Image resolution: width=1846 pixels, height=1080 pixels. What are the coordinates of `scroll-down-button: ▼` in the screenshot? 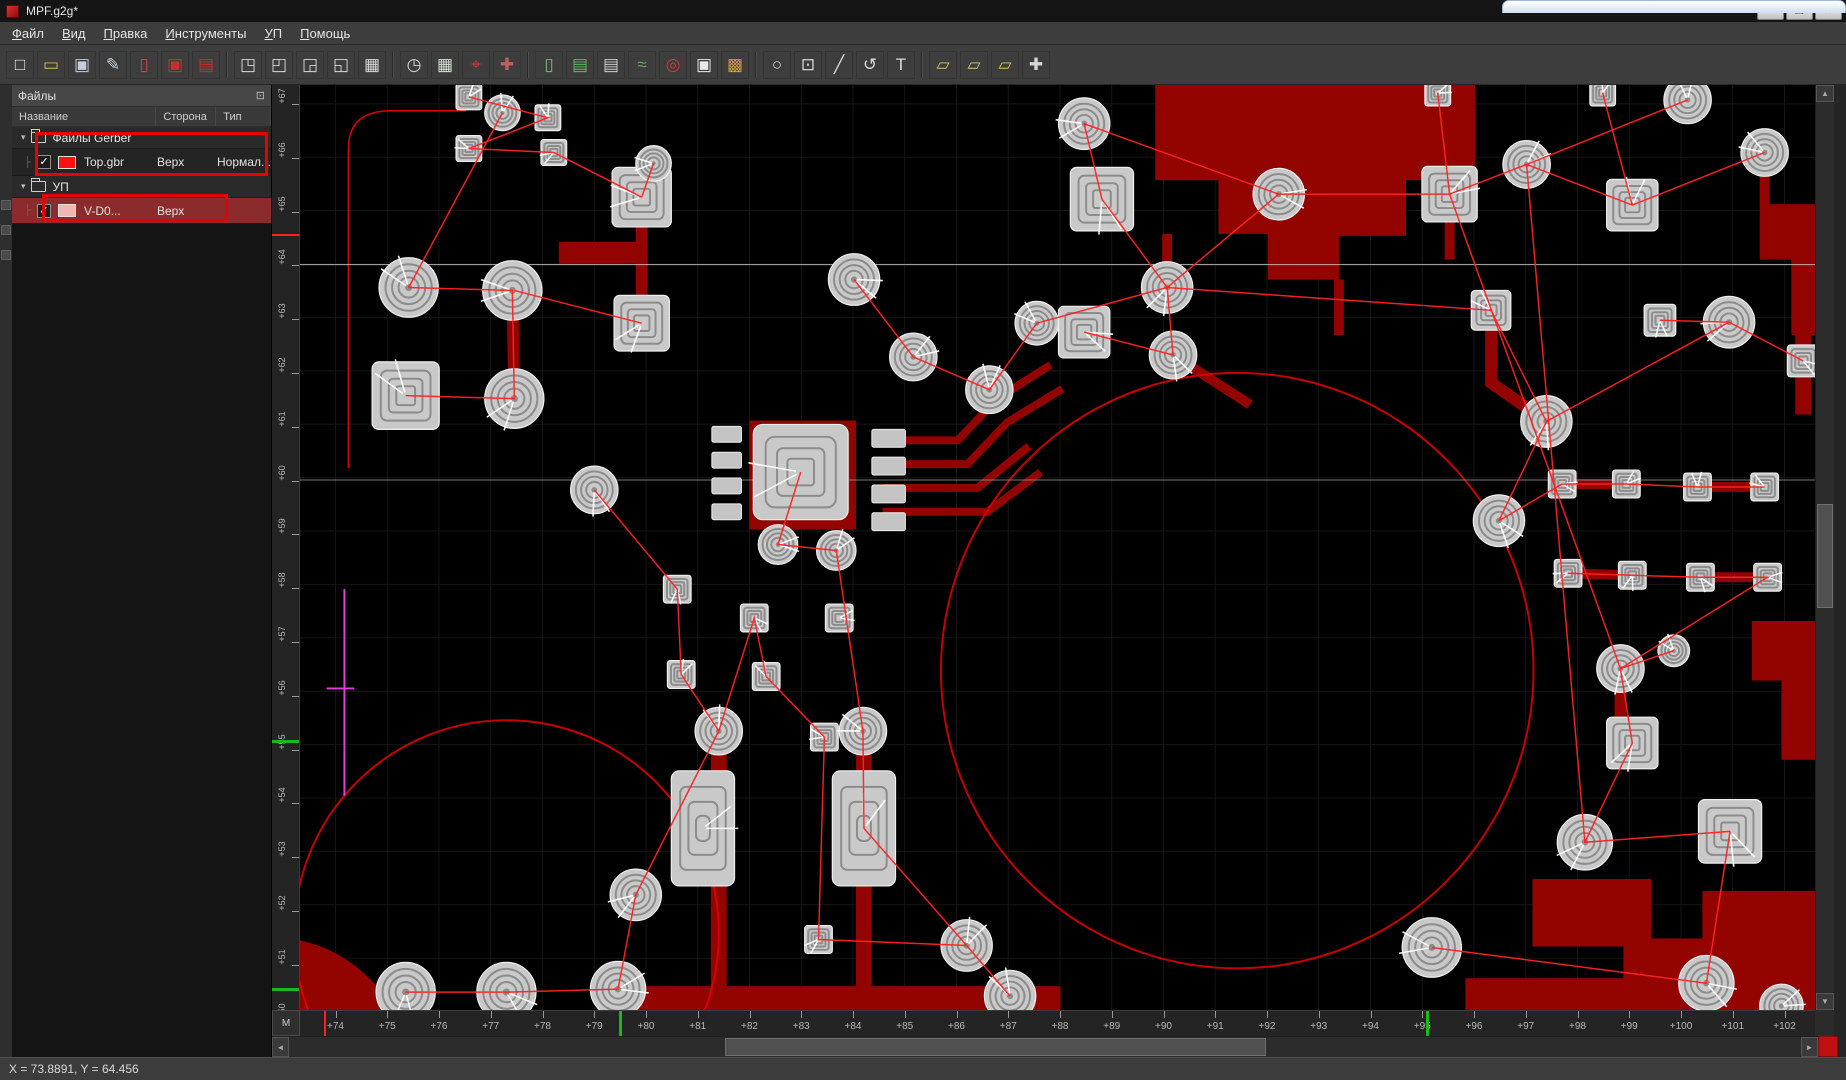 It's located at (1825, 1001).